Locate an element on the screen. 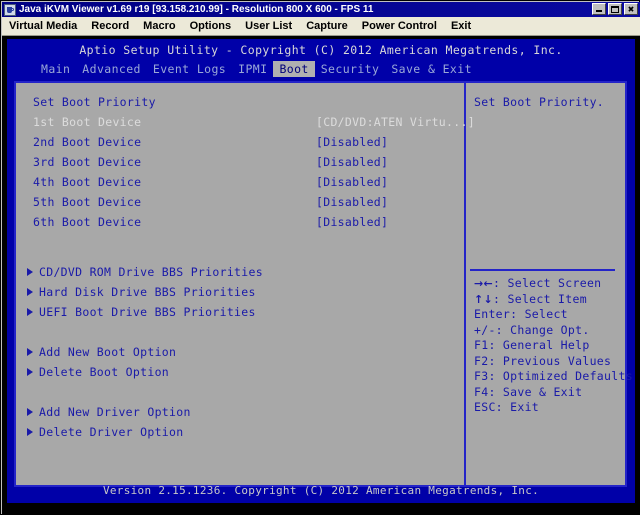  boot-device-row-3: 3rd Boot Device [Disabled] is located at coordinates (240, 162).